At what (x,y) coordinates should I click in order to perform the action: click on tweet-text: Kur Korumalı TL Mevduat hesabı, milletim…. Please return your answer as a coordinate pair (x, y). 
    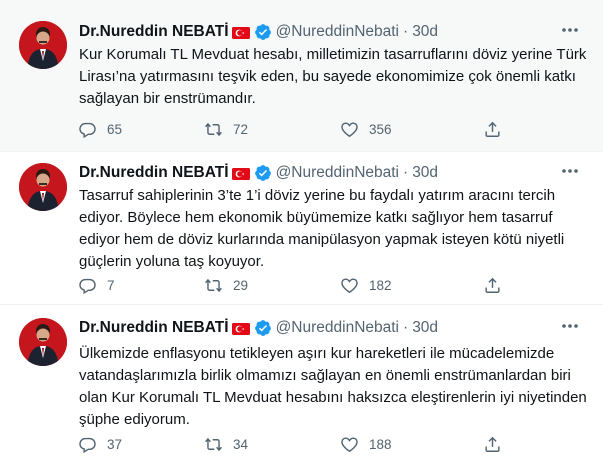
    Looking at the image, I should click on (334, 77).